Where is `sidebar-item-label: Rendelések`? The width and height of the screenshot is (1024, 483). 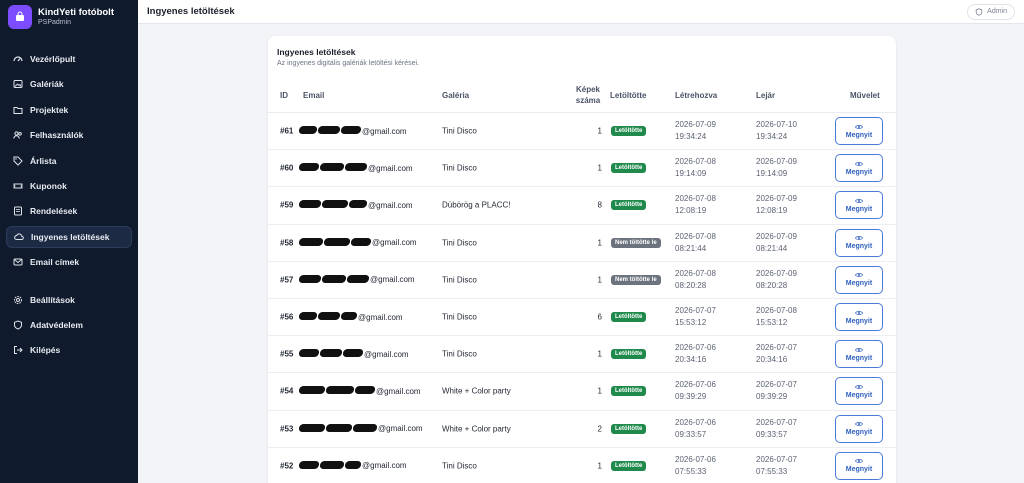
sidebar-item-label: Rendelések is located at coordinates (54, 211).